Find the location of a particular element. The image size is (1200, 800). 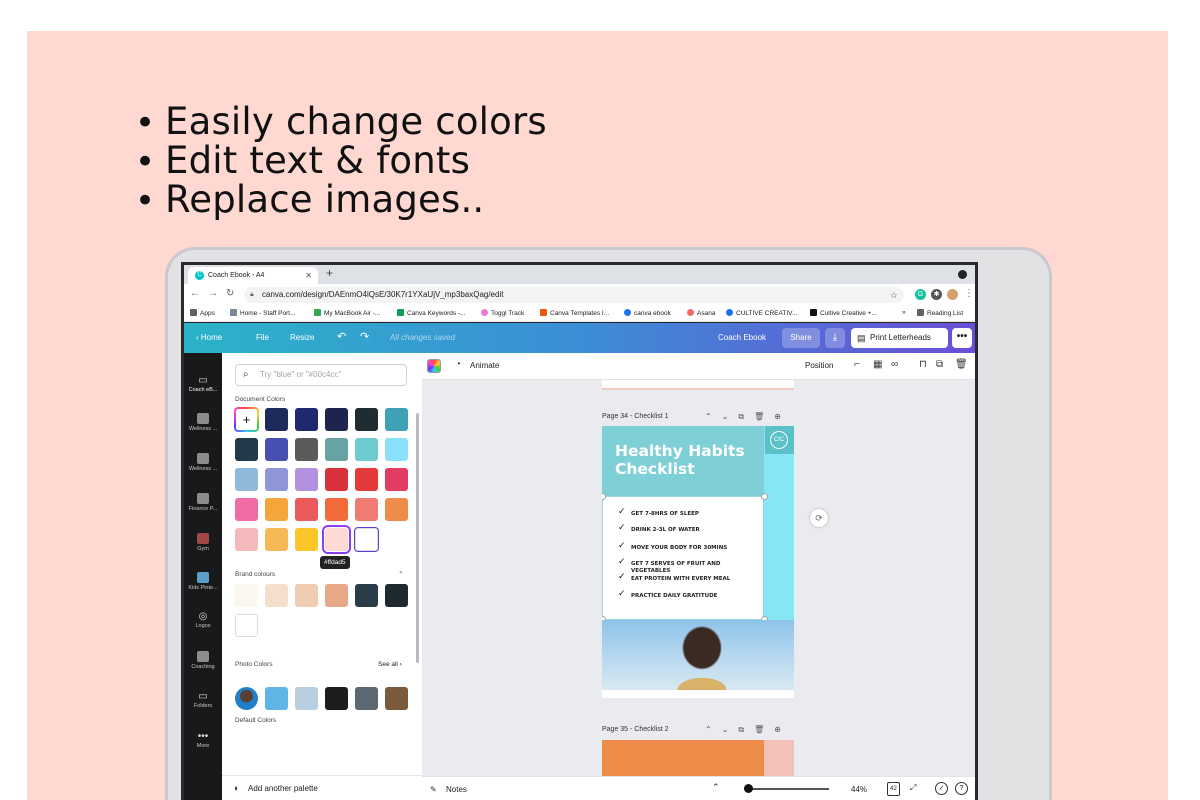

notes-icon: ✎ is located at coordinates (433, 789).